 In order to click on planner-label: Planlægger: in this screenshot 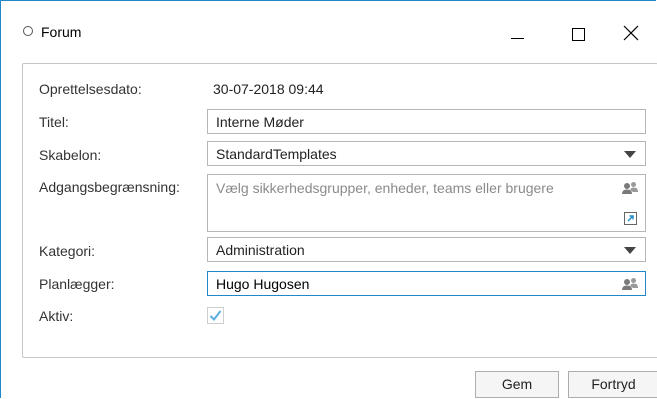, I will do `click(77, 284)`.